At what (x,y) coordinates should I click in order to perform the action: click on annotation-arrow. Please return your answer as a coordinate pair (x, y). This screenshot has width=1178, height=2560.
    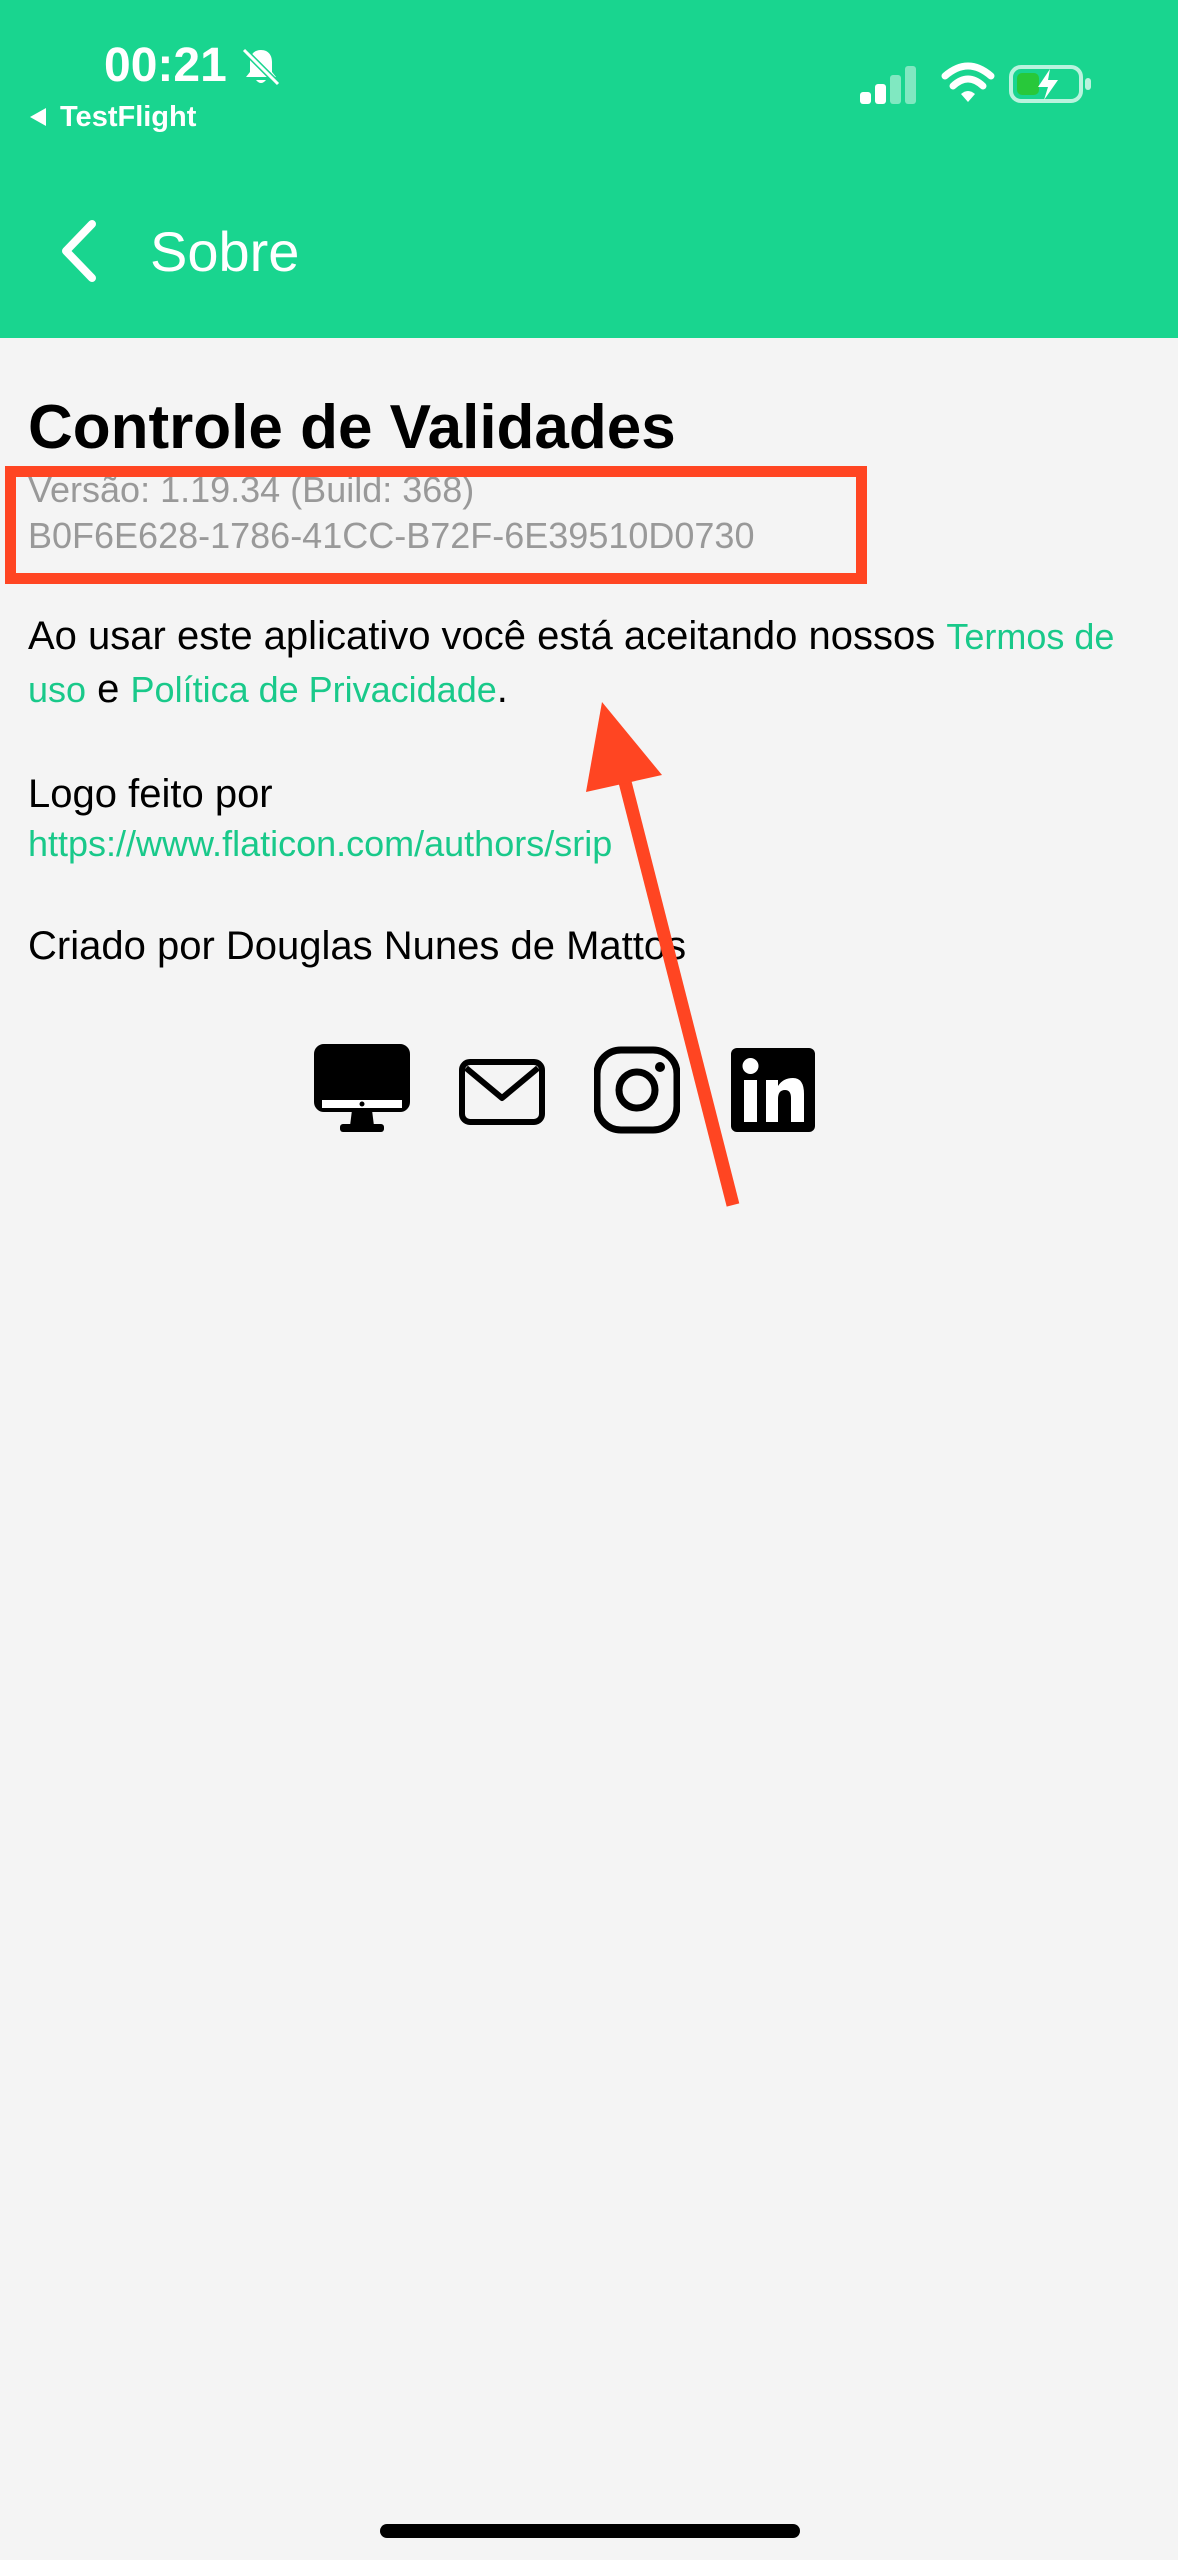
    Looking at the image, I should click on (663, 954).